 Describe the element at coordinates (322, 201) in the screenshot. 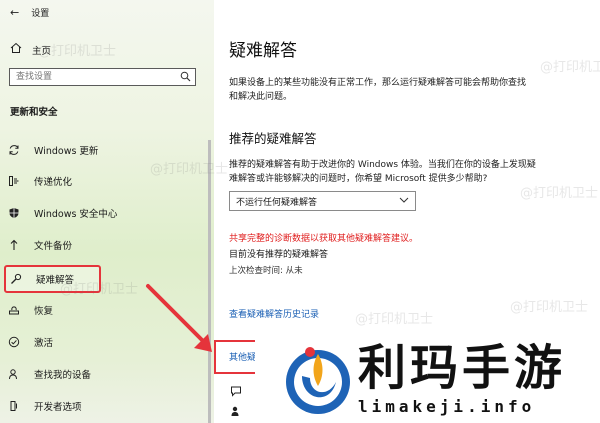

I see `recommended-dropdown: 不运行任何疑难解答` at that location.